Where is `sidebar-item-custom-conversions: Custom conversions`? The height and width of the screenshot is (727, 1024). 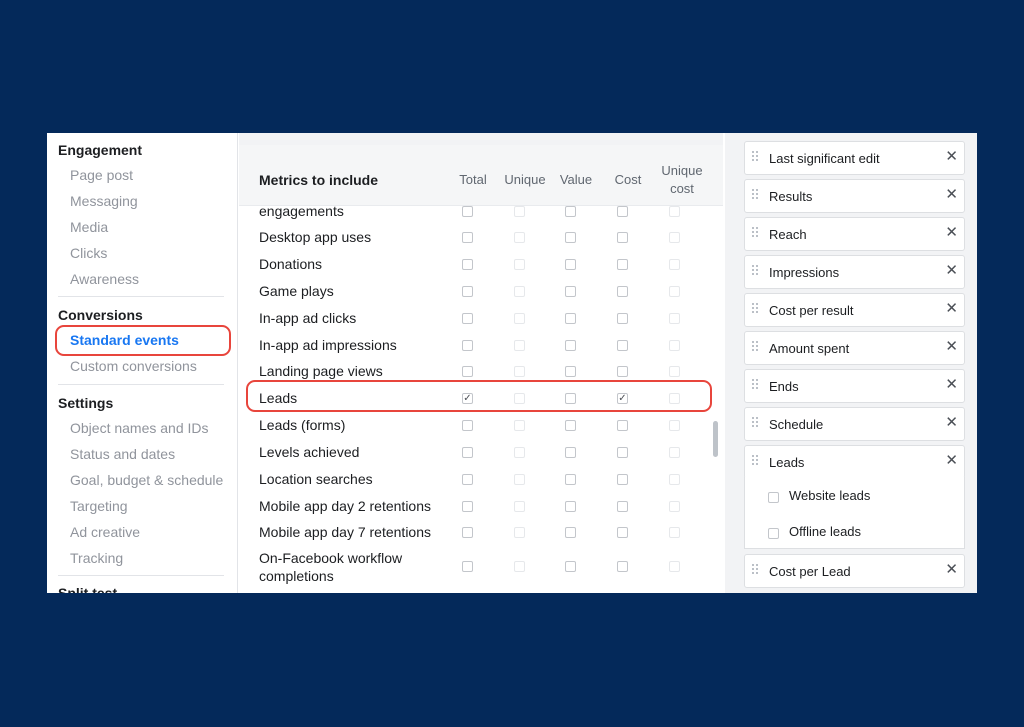
sidebar-item-custom-conversions: Custom conversions is located at coordinates (133, 366).